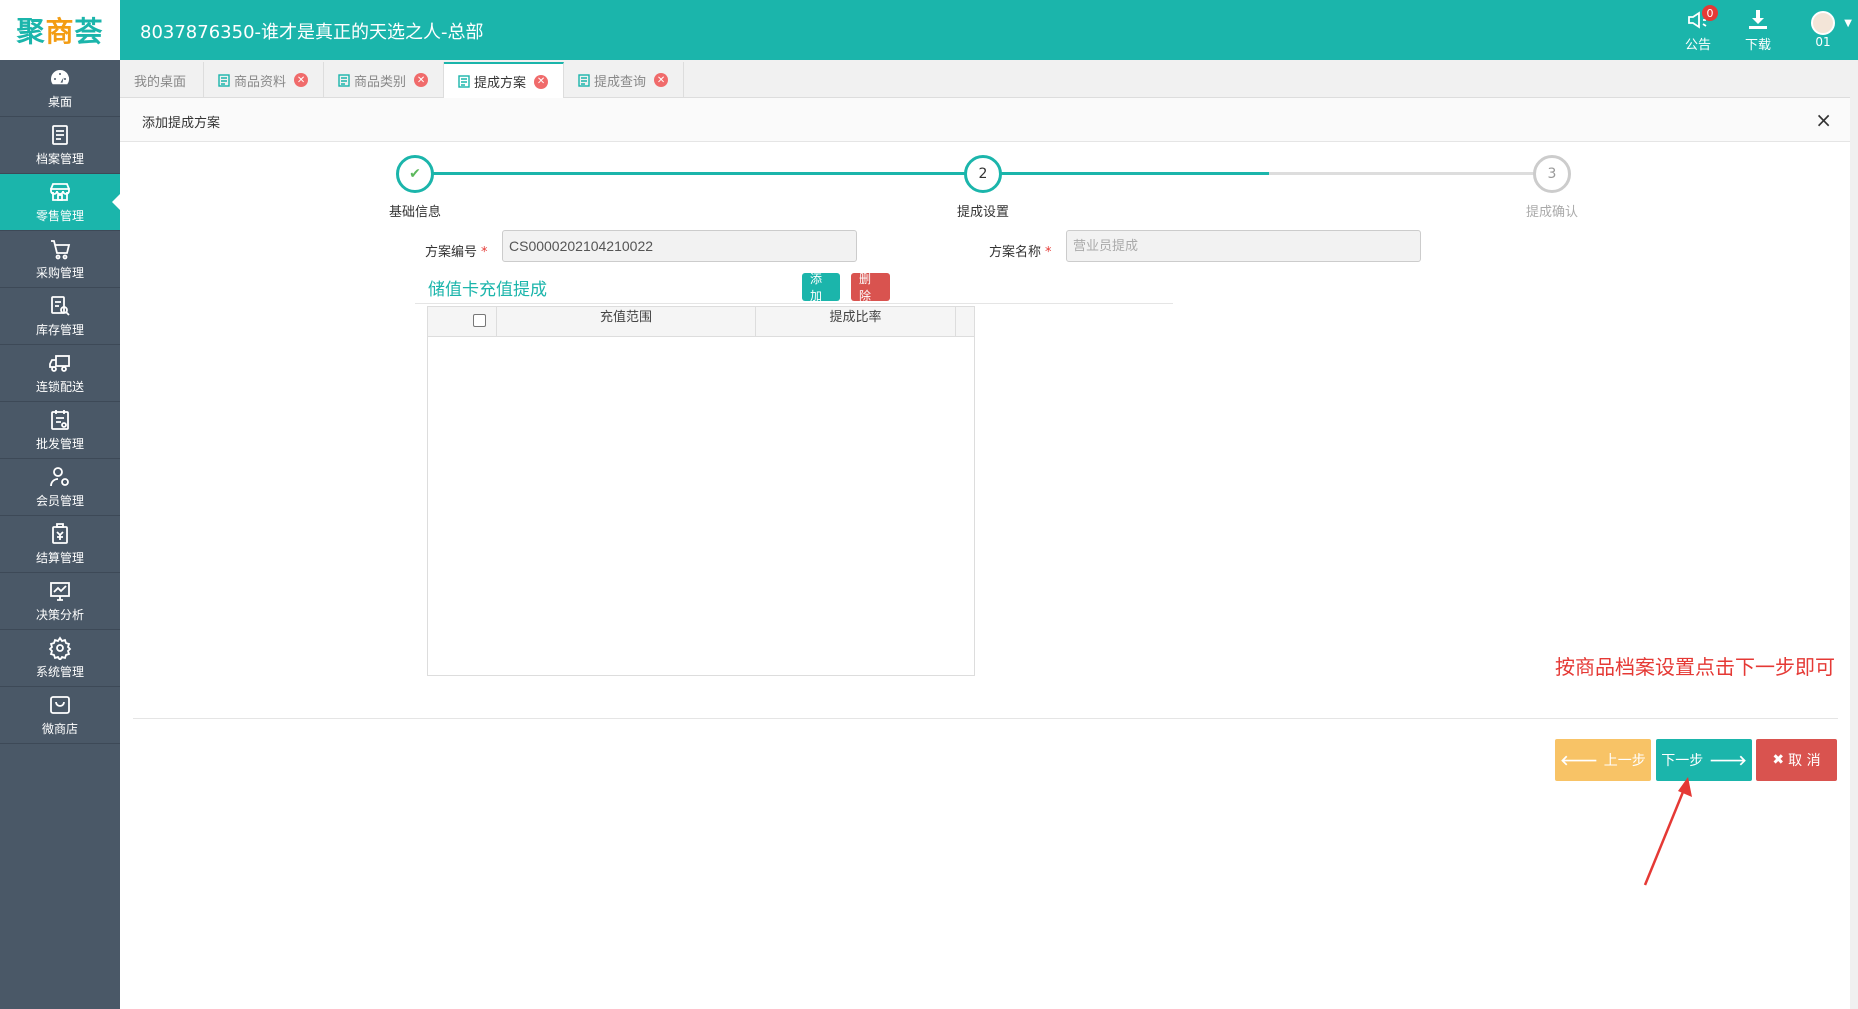 This screenshot has height=1009, width=1858. I want to click on tab-product-info: 商品资料 ✕, so click(264, 80).